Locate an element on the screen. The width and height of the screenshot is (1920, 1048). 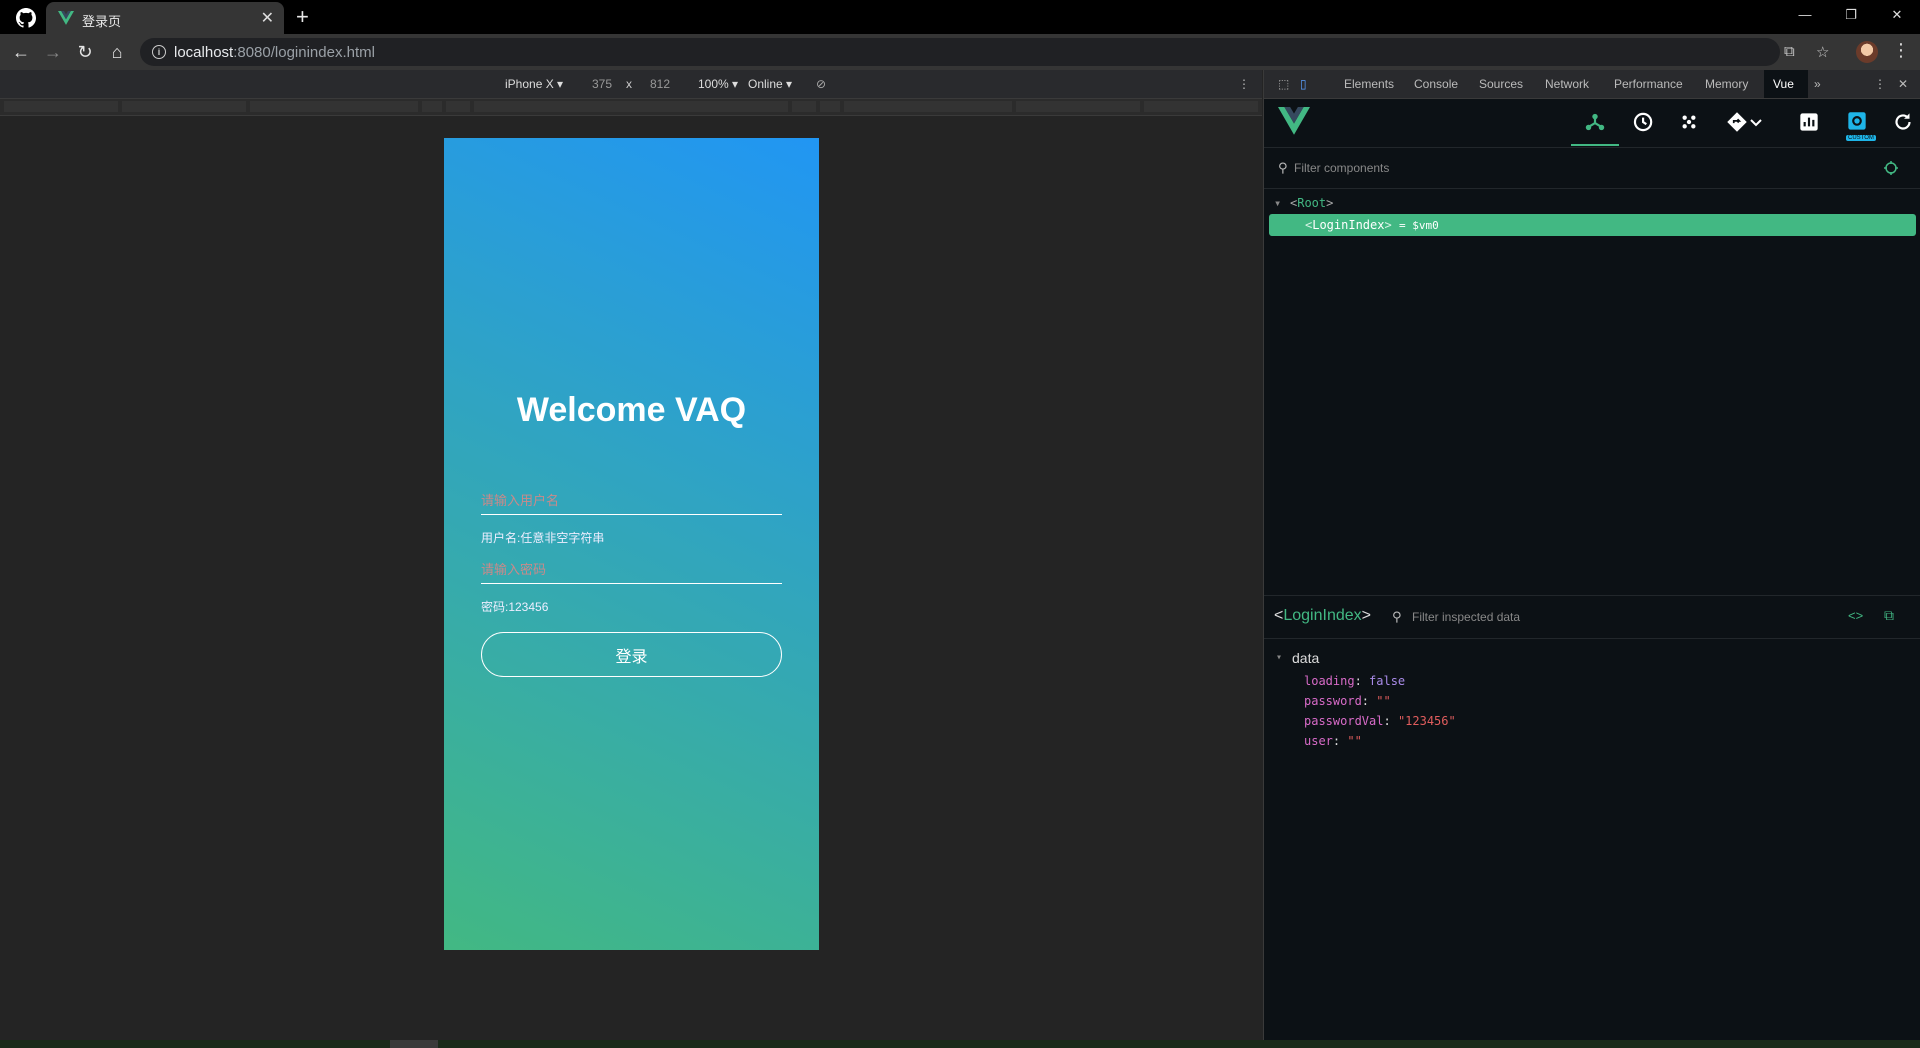
close-window-button: ✕ is located at coordinates (1897, 15).